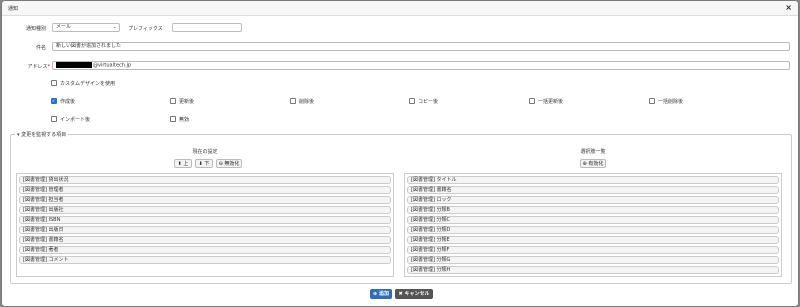 The width and height of the screenshot is (800, 307). What do you see at coordinates (205, 152) in the screenshot?
I see `current-settings-title: 現在の設定` at bounding box center [205, 152].